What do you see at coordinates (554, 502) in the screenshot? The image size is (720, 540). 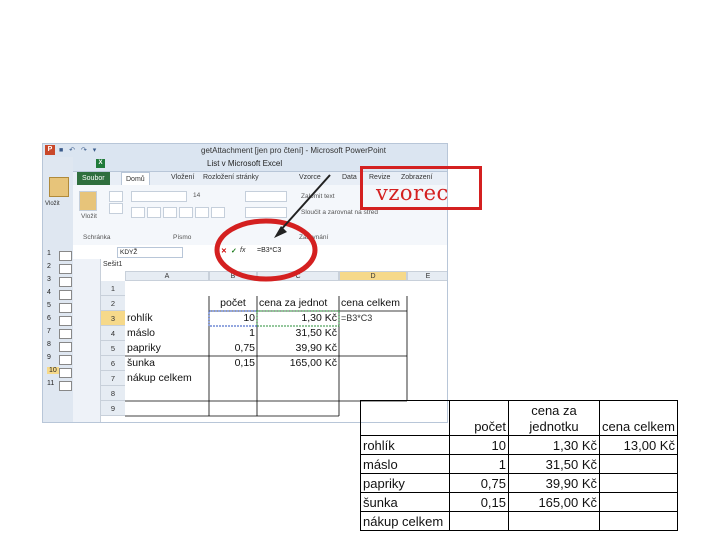 I see `table-cell: 165,00 Kč` at bounding box center [554, 502].